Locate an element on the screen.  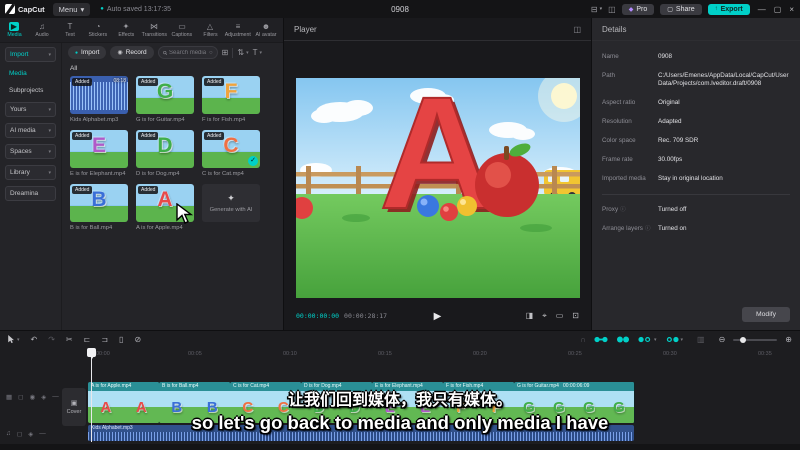
media-tile-video: C Added ✓ C is for Cat.mp4 is located at coordinates (231, 153).